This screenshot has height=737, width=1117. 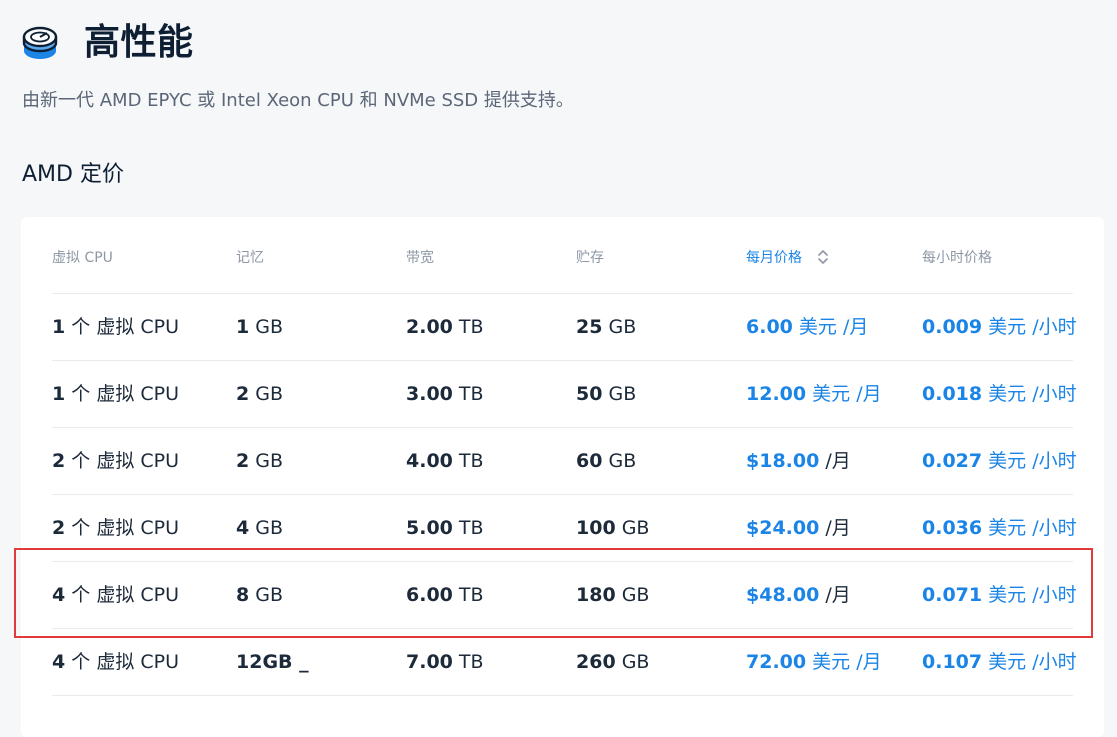 What do you see at coordinates (429, 461) in the screenshot?
I see `cell-bandwidth-value: 4.00` at bounding box center [429, 461].